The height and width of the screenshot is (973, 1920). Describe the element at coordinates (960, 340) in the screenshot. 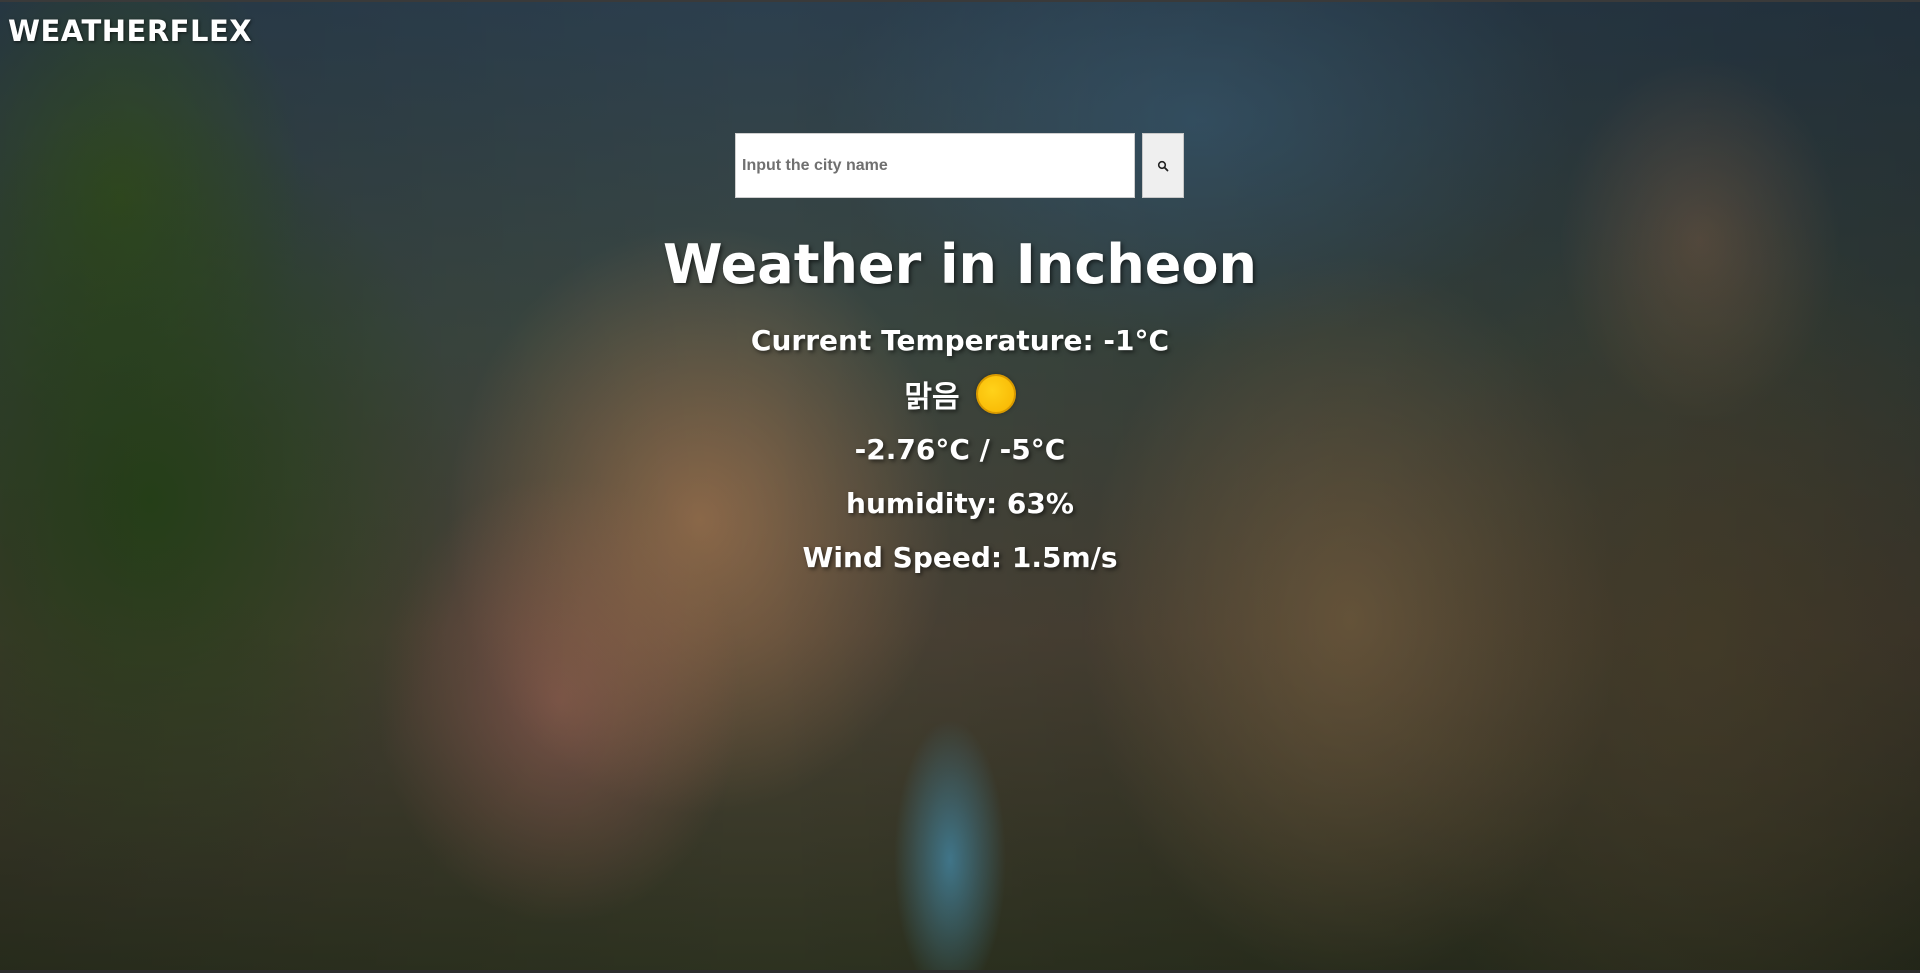

I see `current-temperature: Current Temperature: -1°C` at that location.